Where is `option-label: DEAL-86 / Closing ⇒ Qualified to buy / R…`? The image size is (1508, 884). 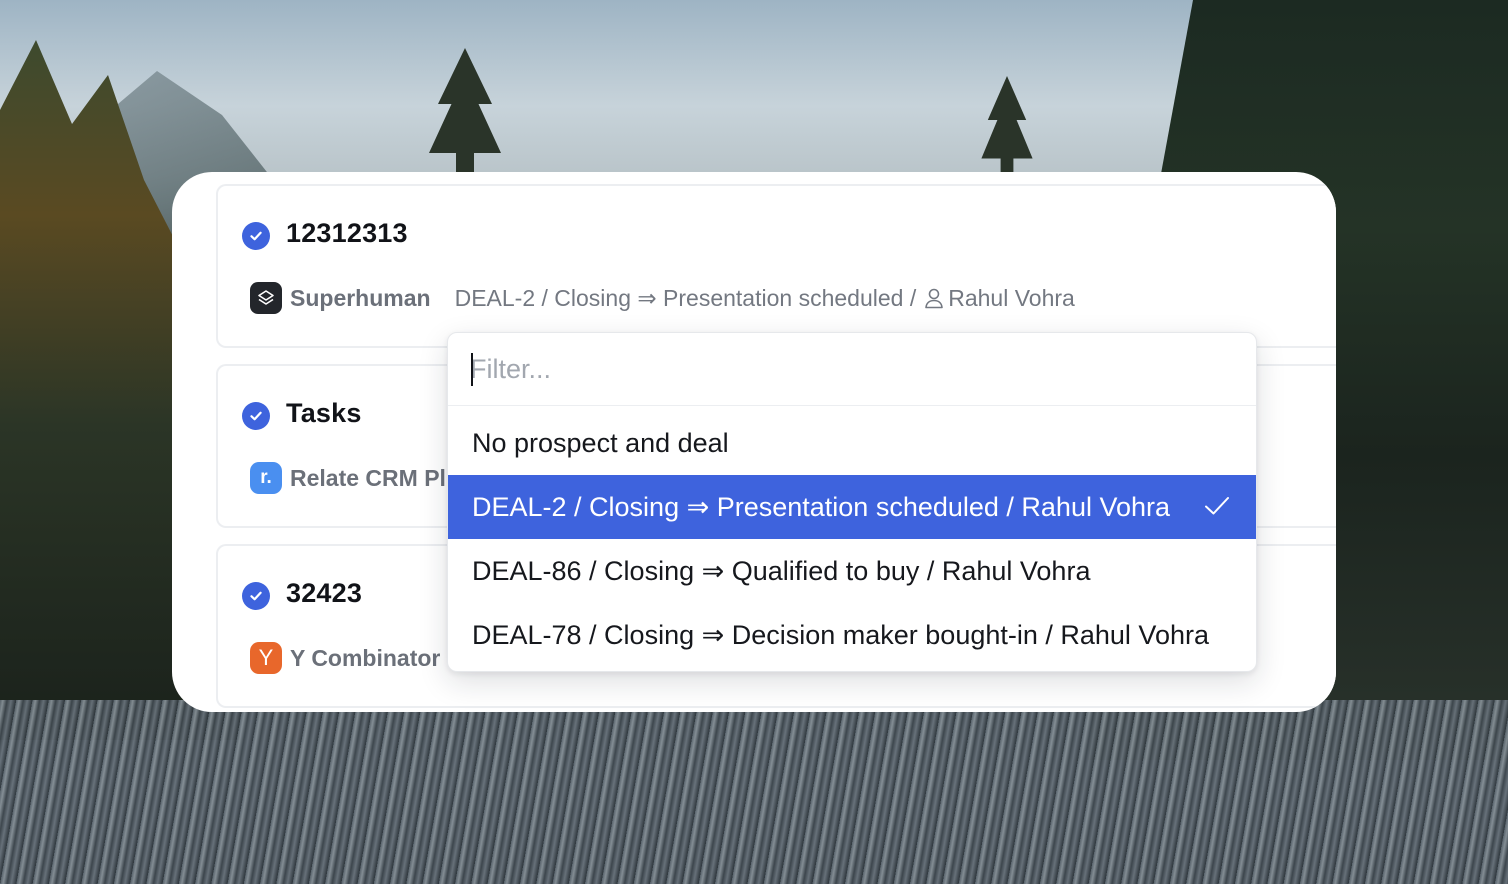 option-label: DEAL-86 / Closing ⇒ Qualified to buy / R… is located at coordinates (781, 570).